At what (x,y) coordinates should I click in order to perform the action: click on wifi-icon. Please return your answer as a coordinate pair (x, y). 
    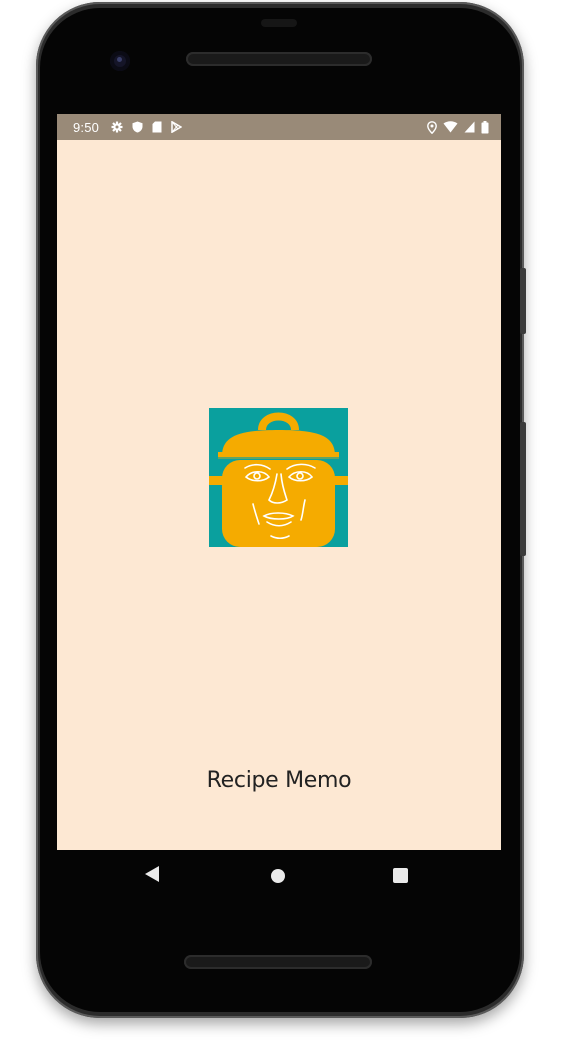
    Looking at the image, I should click on (450, 127).